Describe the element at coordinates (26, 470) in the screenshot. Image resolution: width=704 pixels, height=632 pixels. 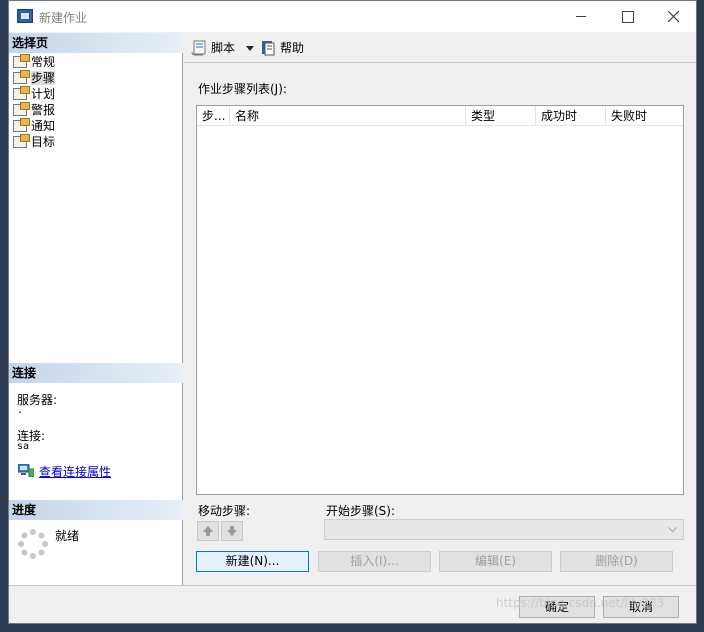
I see `connection-properties-icon` at that location.